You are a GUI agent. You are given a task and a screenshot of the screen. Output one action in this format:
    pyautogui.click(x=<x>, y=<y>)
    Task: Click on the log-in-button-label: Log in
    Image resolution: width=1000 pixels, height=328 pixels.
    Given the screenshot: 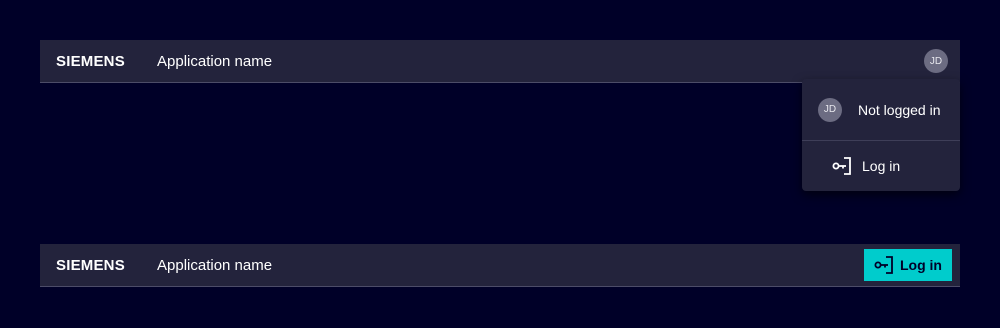 What is the action you would take?
    pyautogui.click(x=921, y=265)
    